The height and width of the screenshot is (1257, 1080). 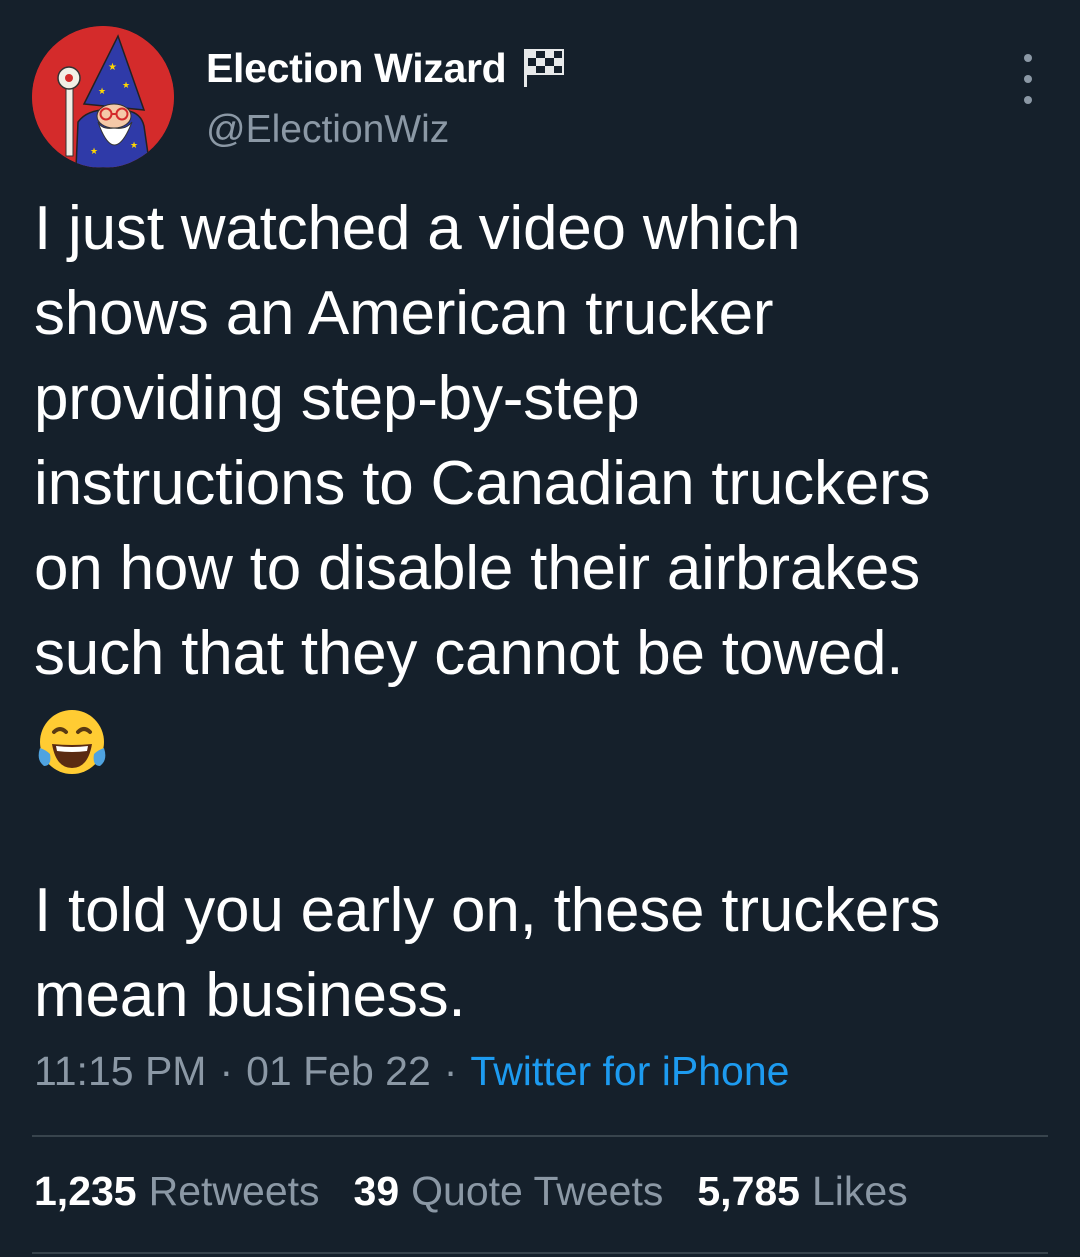 I want to click on tweet-time: 11:15 PM, so click(x=120, y=1071).